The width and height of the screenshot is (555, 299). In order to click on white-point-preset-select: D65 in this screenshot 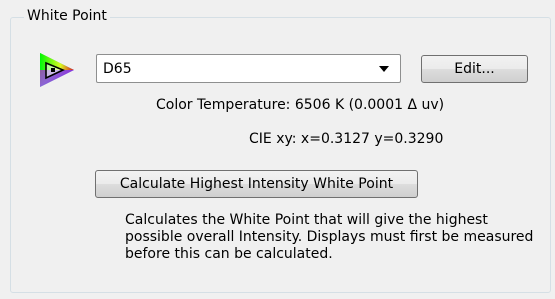, I will do `click(248, 68)`.